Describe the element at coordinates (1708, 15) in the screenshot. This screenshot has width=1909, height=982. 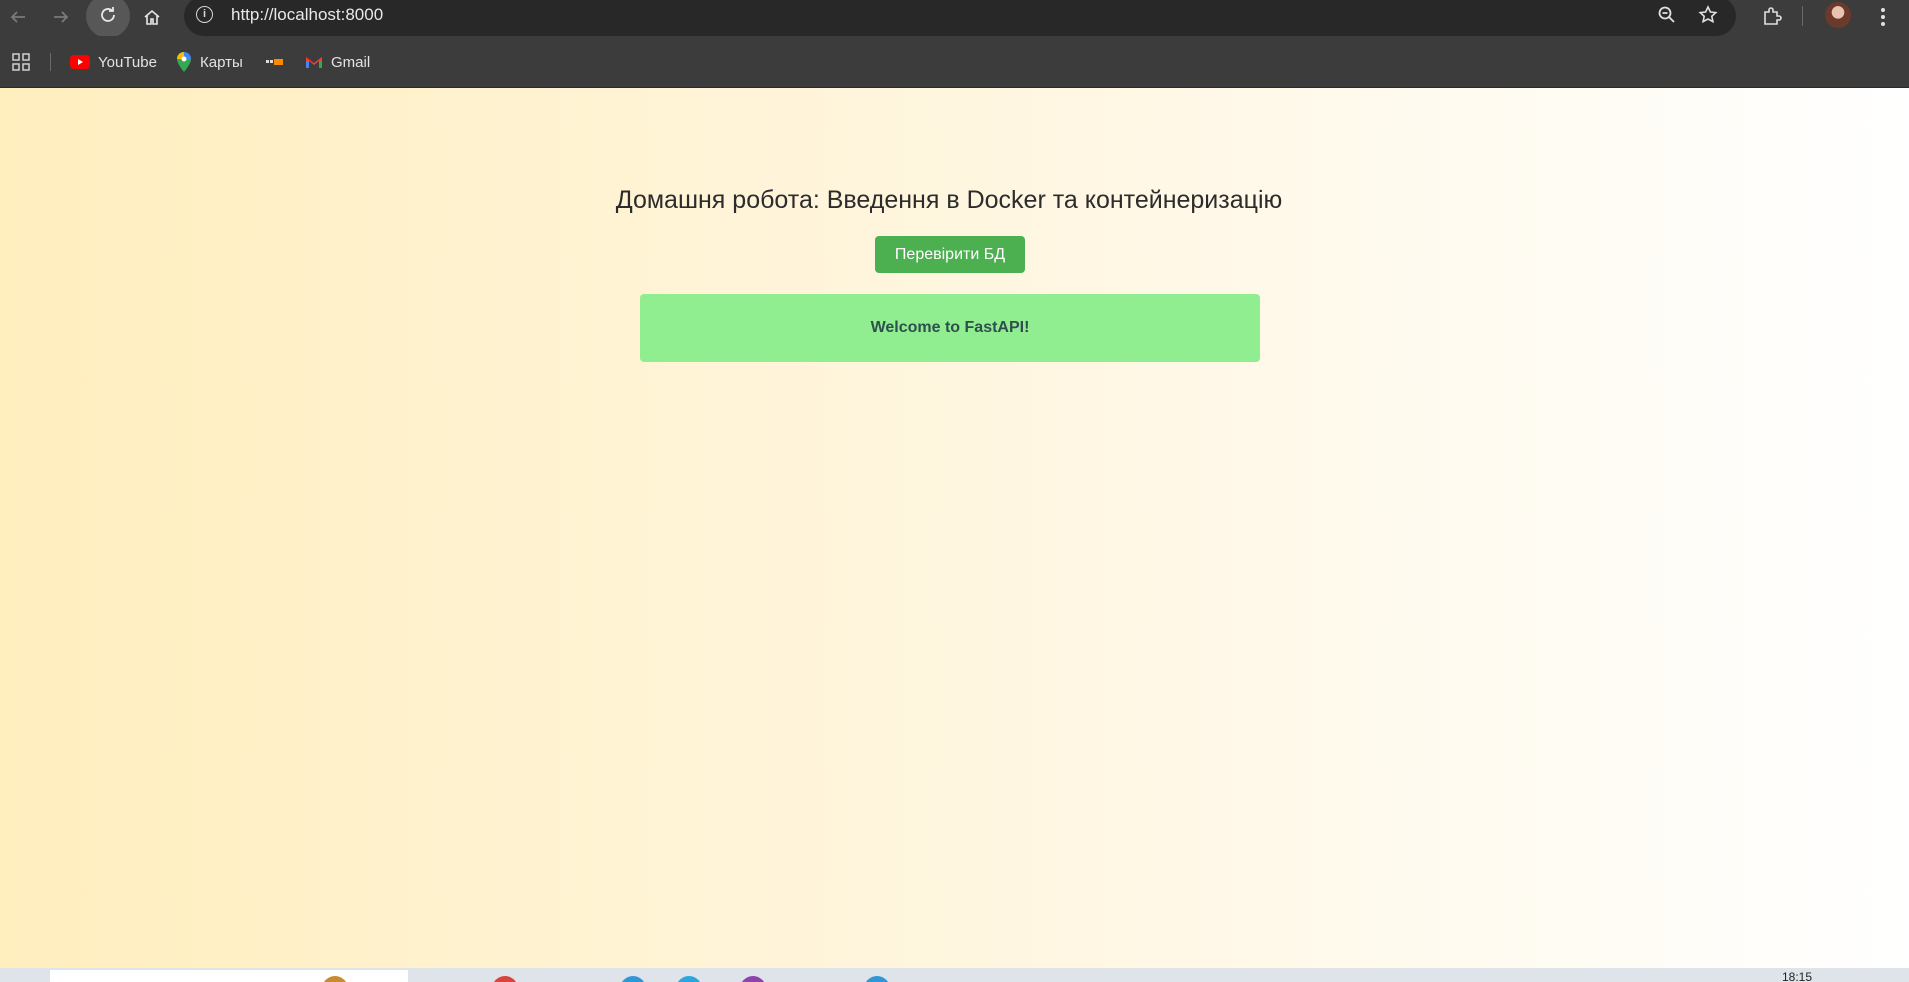
I see `star-icon` at that location.